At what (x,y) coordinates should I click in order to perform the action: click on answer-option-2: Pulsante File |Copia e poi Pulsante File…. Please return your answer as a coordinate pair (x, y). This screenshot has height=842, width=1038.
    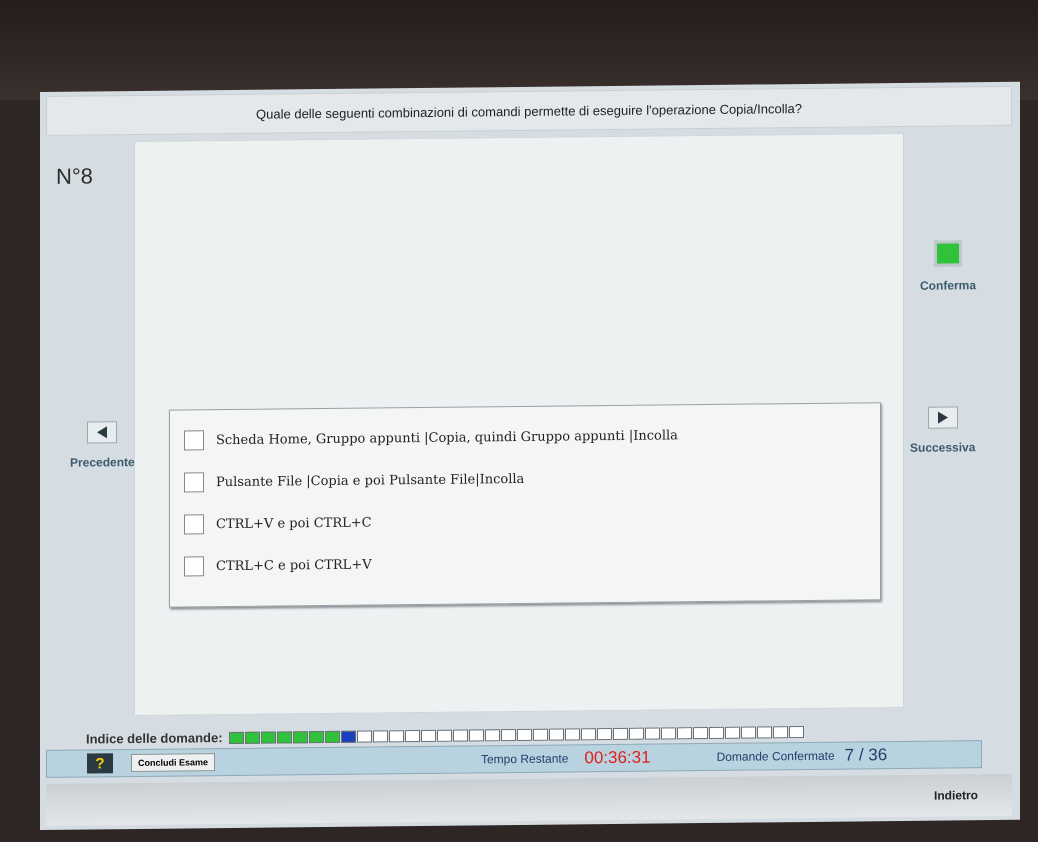
    Looking at the image, I should click on (354, 481).